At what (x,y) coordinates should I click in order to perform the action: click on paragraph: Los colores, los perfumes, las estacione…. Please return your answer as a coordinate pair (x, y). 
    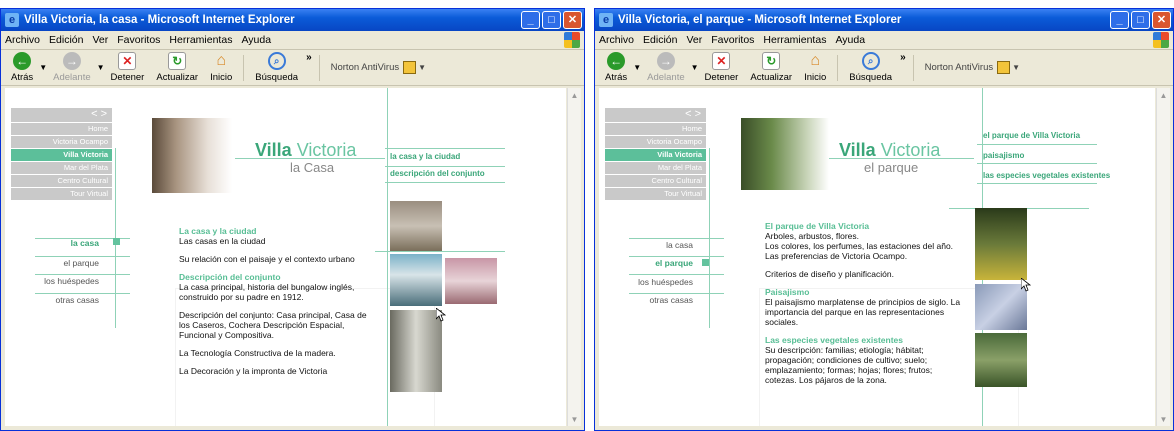
    Looking at the image, I should click on (859, 251).